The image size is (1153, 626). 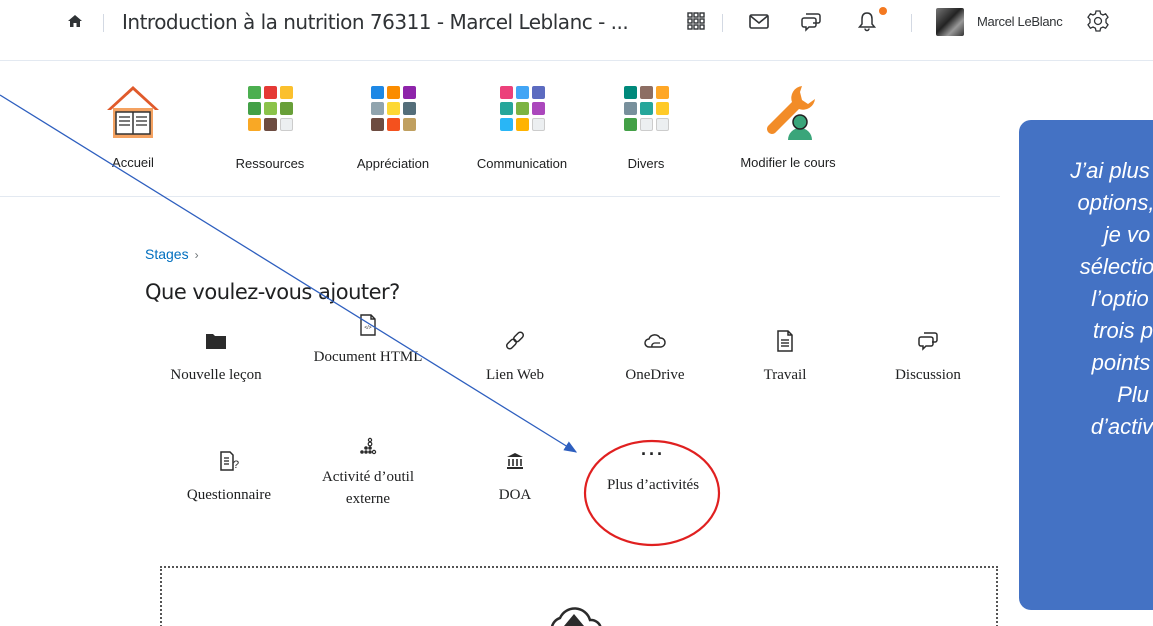 I want to click on institution-icon, so click(x=515, y=461).